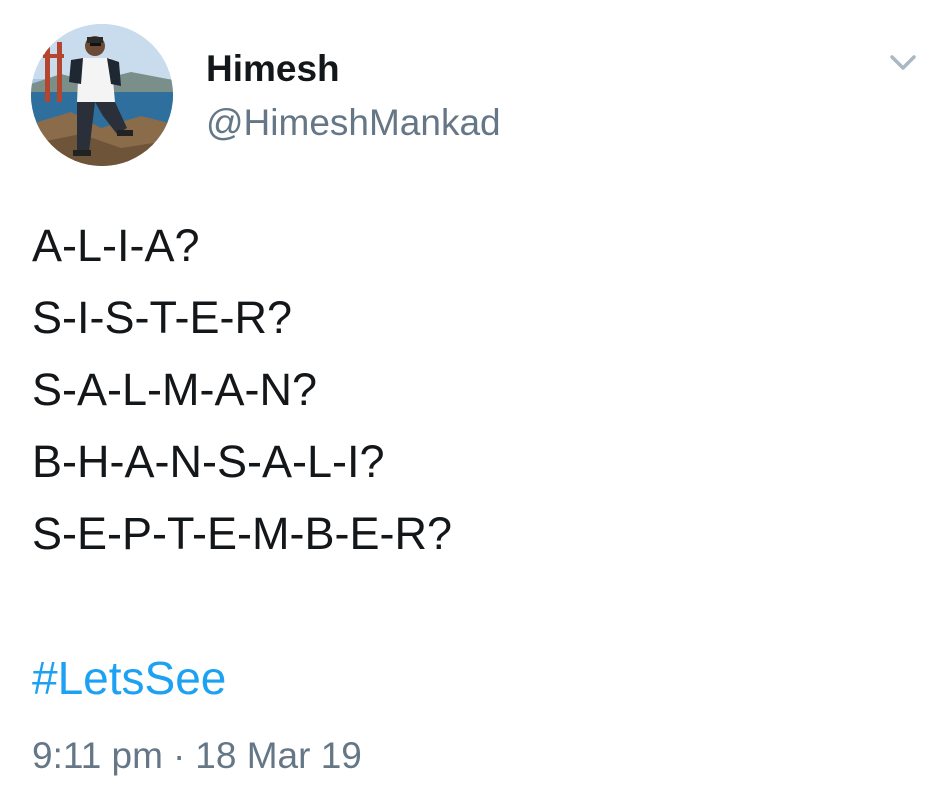  I want to click on tweet-line: B-H-A-N-S-A-L-I?, so click(208, 461).